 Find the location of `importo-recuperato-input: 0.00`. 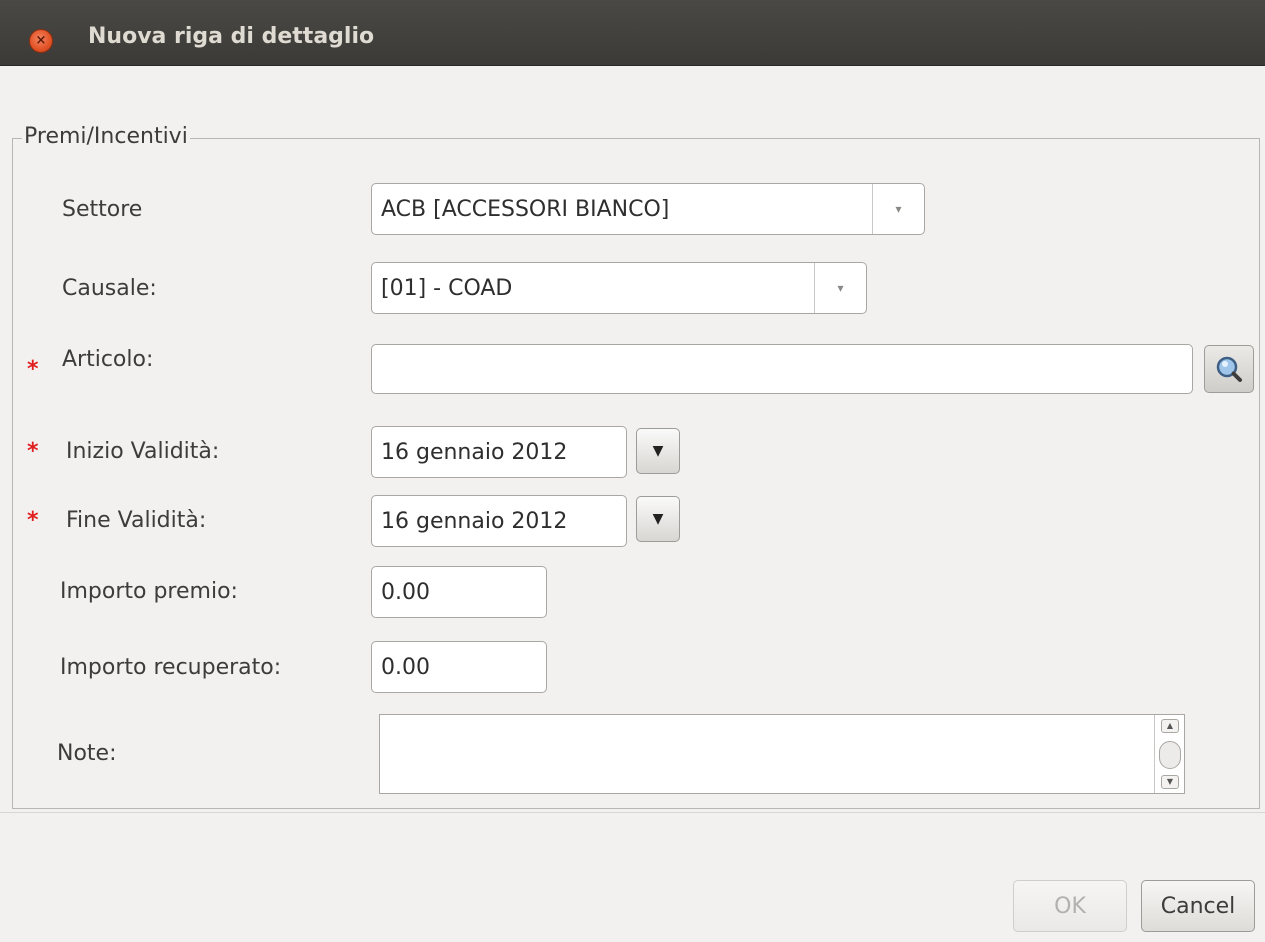

importo-recuperato-input: 0.00 is located at coordinates (459, 667).